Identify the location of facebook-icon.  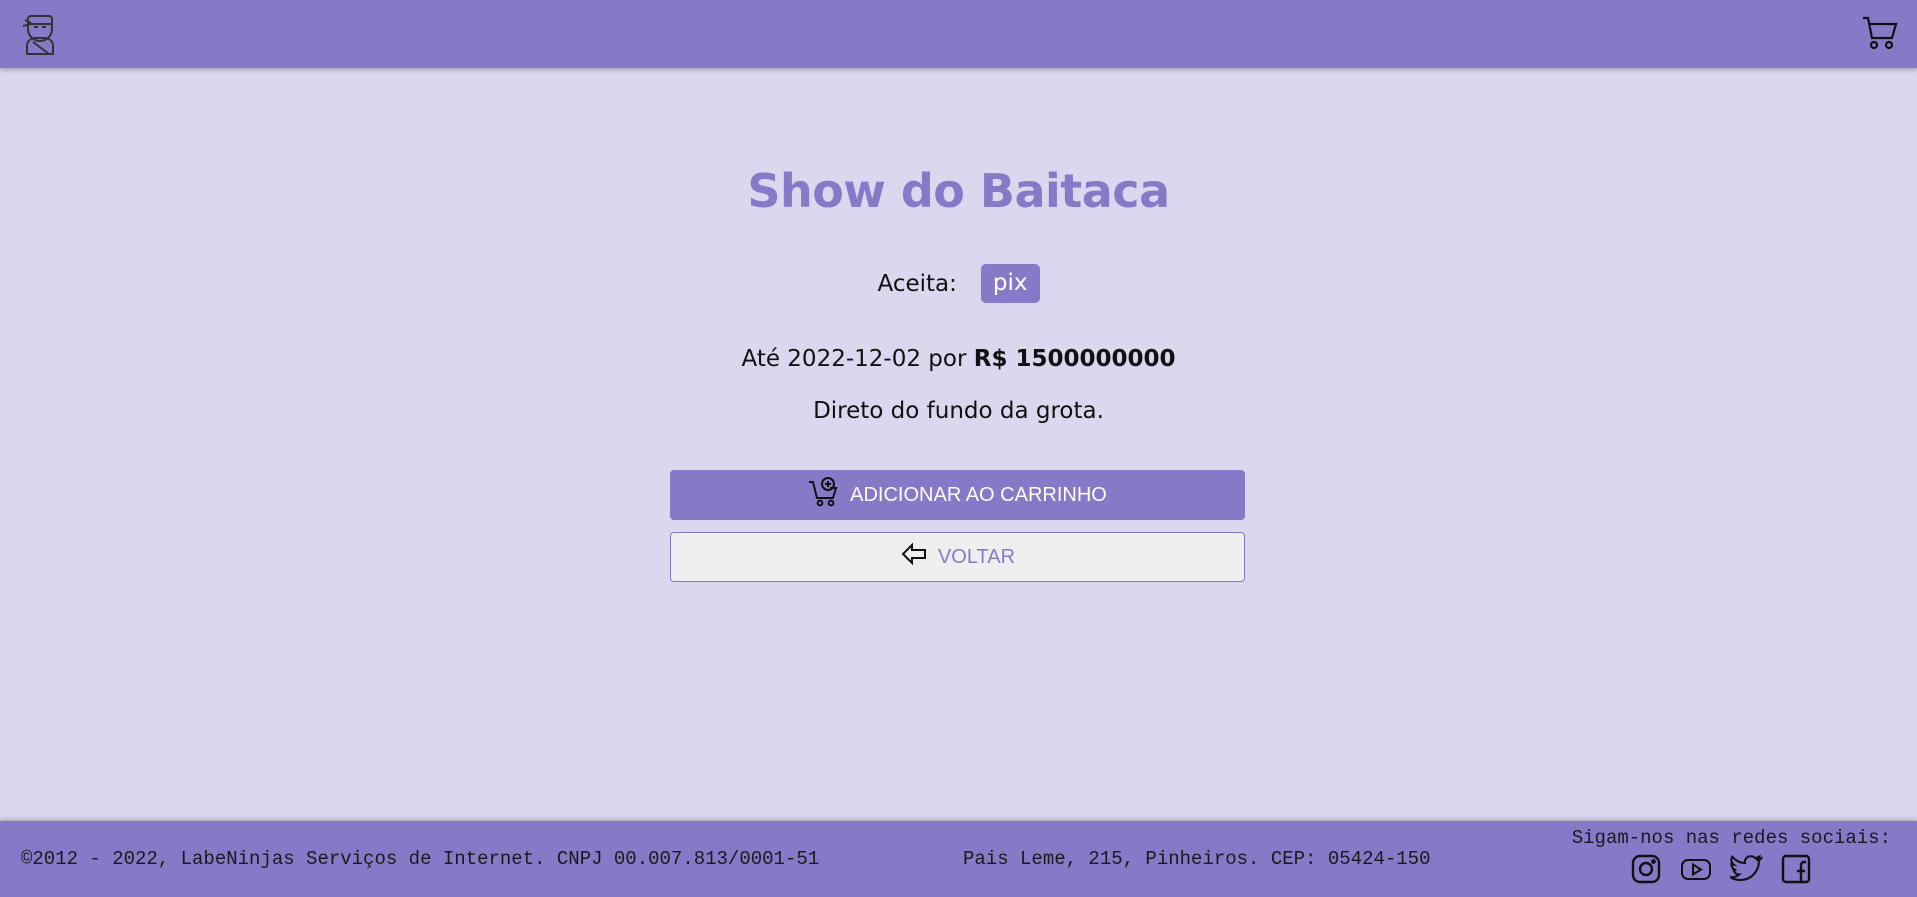
(1796, 869).